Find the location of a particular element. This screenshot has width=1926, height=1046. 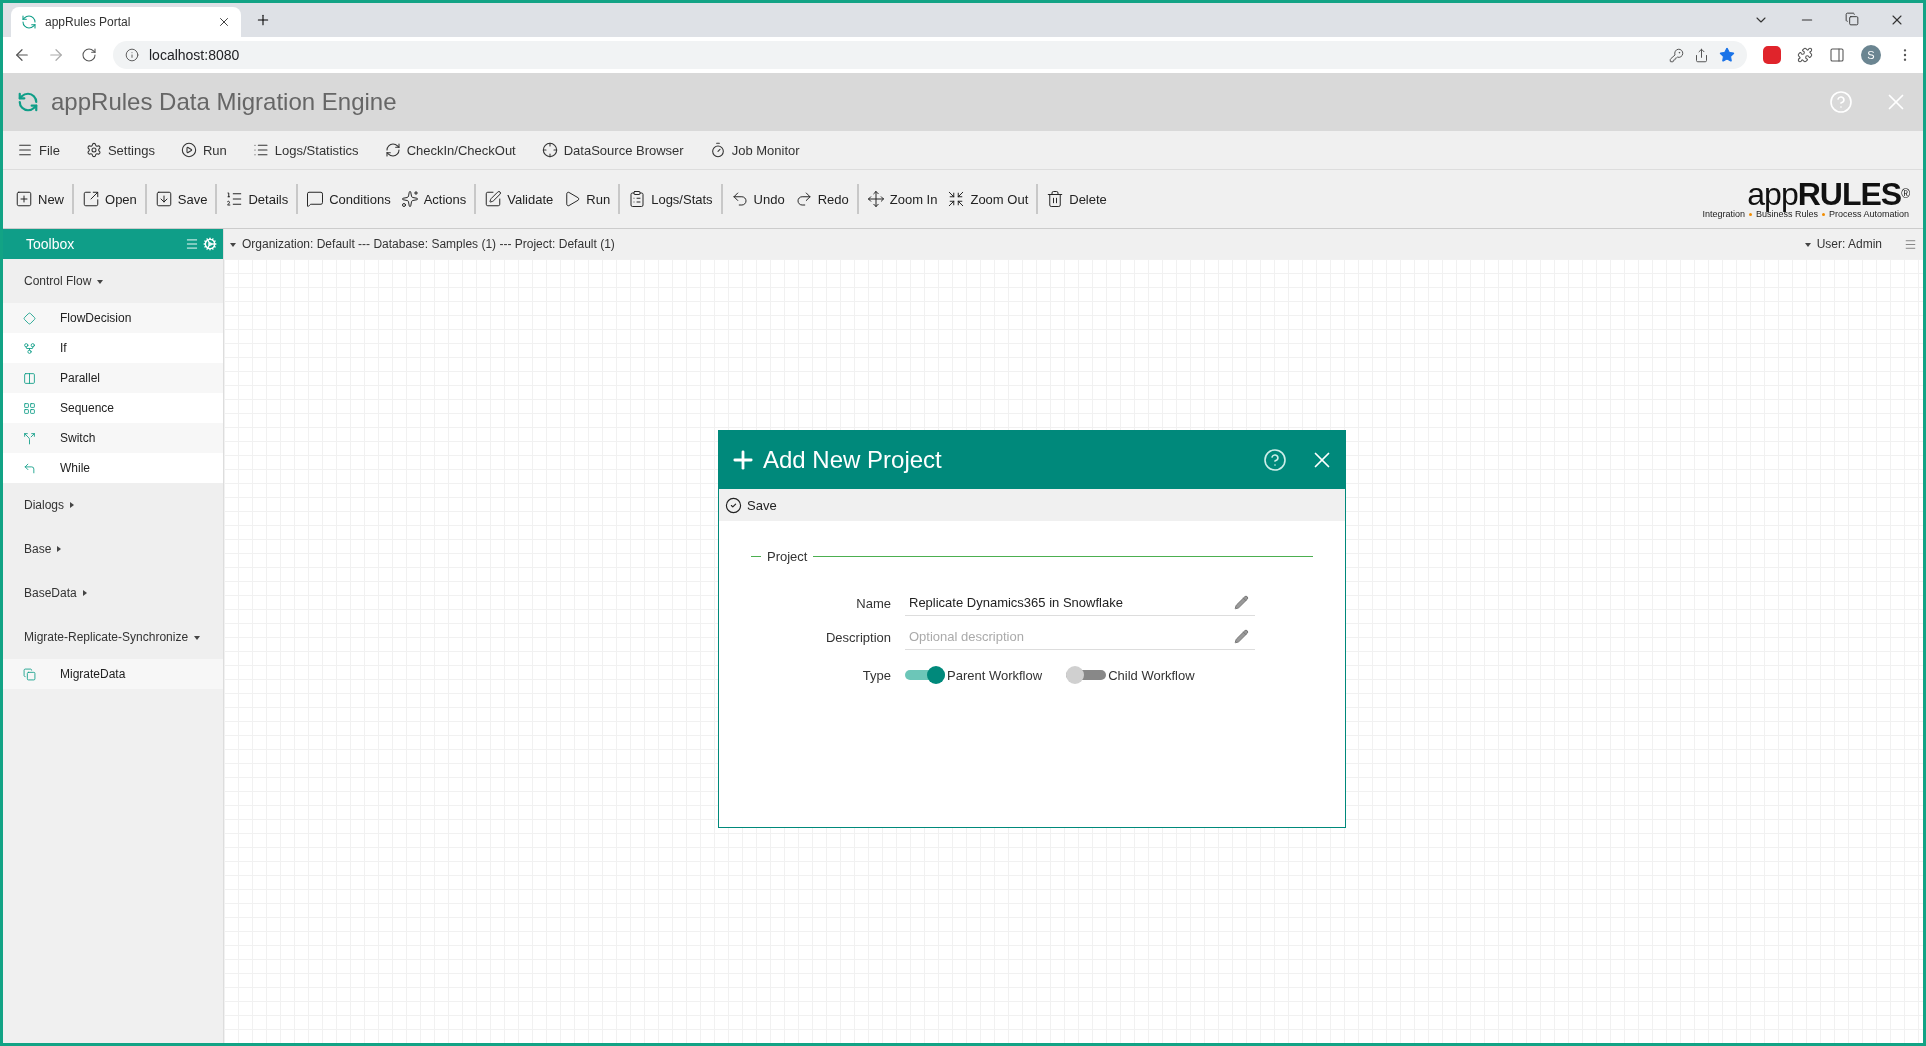

menu-item: CheckIn/CheckOut is located at coordinates (450, 150).